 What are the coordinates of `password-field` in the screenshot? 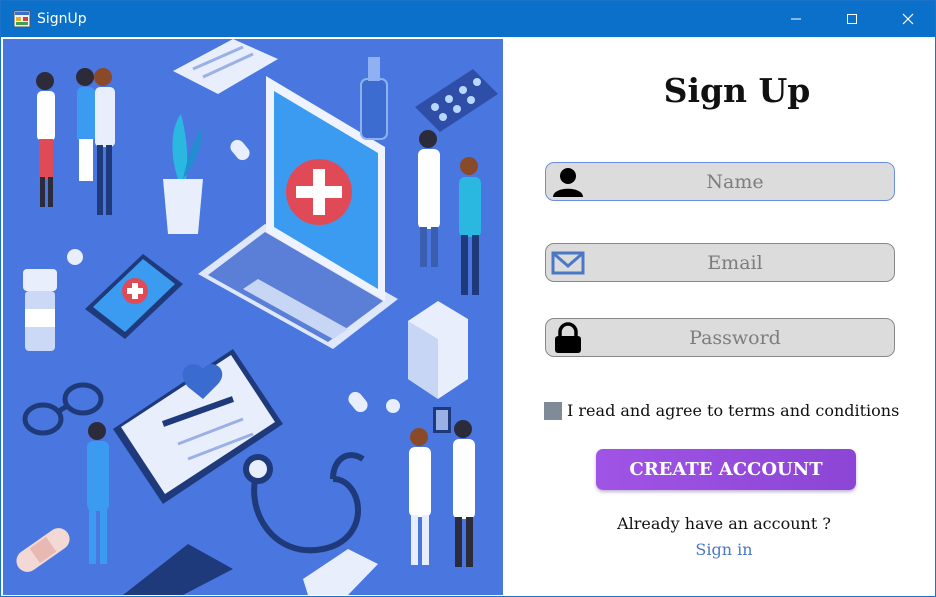 It's located at (720, 337).